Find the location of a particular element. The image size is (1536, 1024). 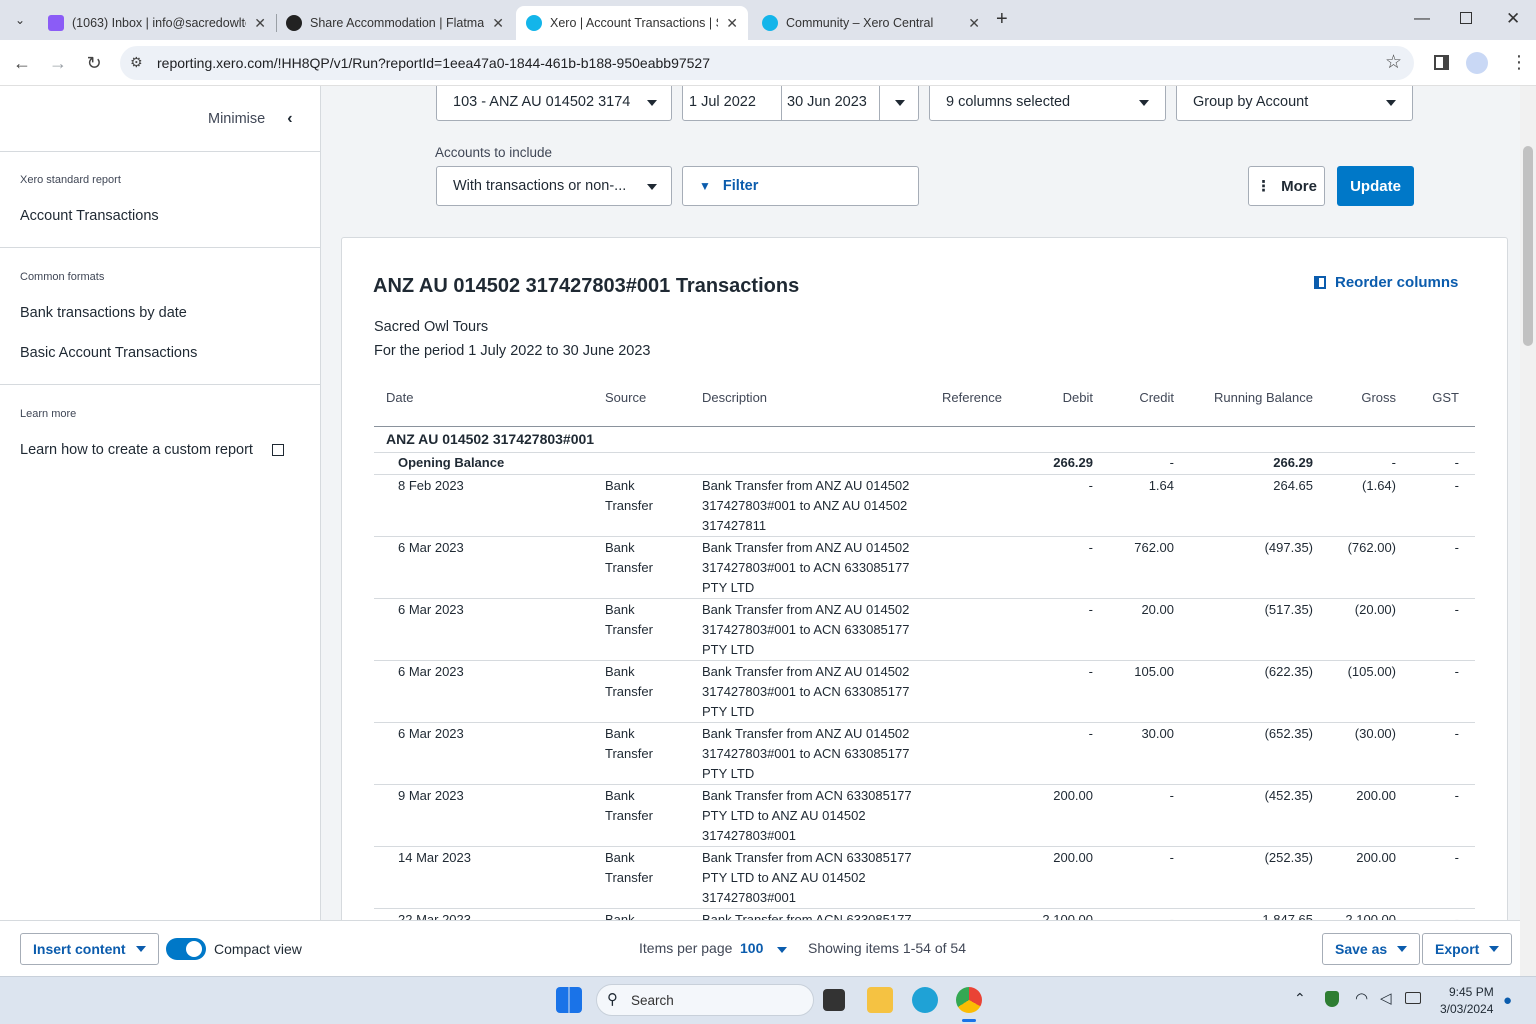

windows-start-icon is located at coordinates (569, 1000).